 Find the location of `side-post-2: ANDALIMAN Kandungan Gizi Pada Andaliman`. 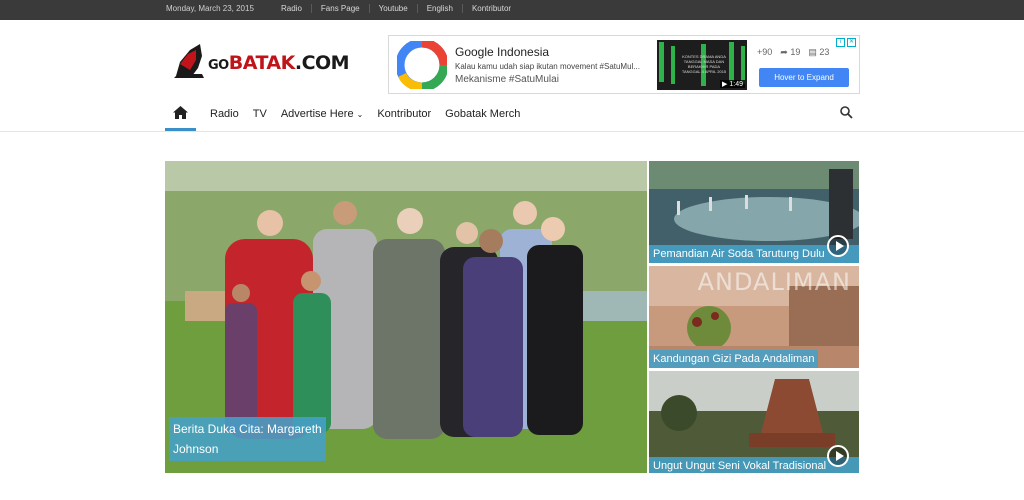

side-post-2: ANDALIMAN Kandungan Gizi Pada Andaliman is located at coordinates (754, 317).